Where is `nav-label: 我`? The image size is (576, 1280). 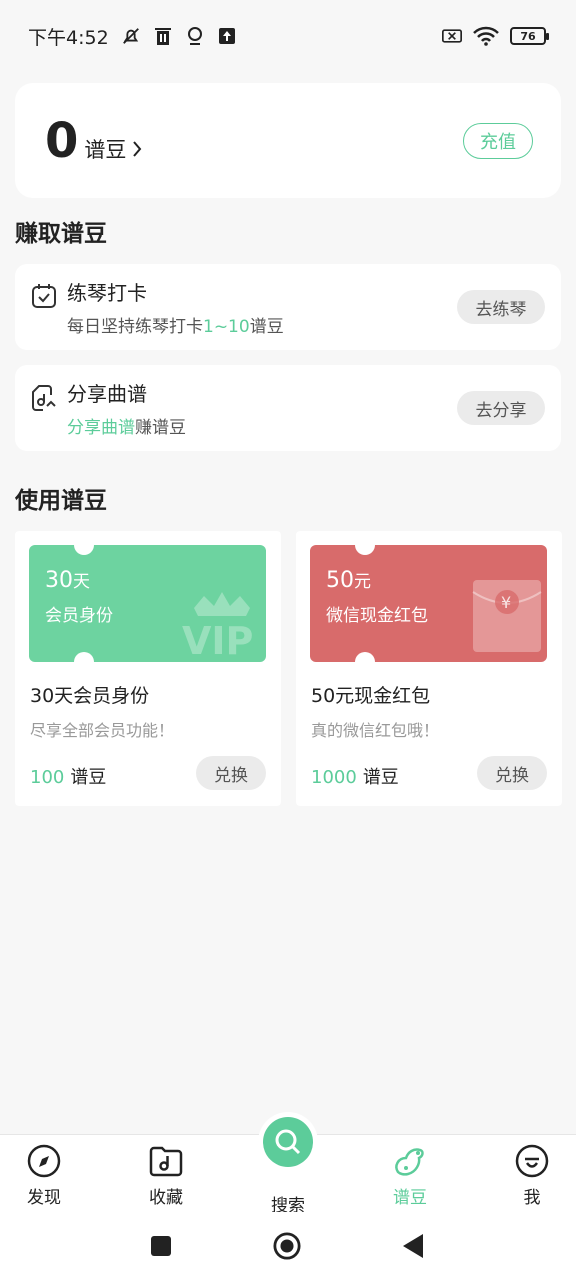
nav-label: 我 is located at coordinates (532, 1198).